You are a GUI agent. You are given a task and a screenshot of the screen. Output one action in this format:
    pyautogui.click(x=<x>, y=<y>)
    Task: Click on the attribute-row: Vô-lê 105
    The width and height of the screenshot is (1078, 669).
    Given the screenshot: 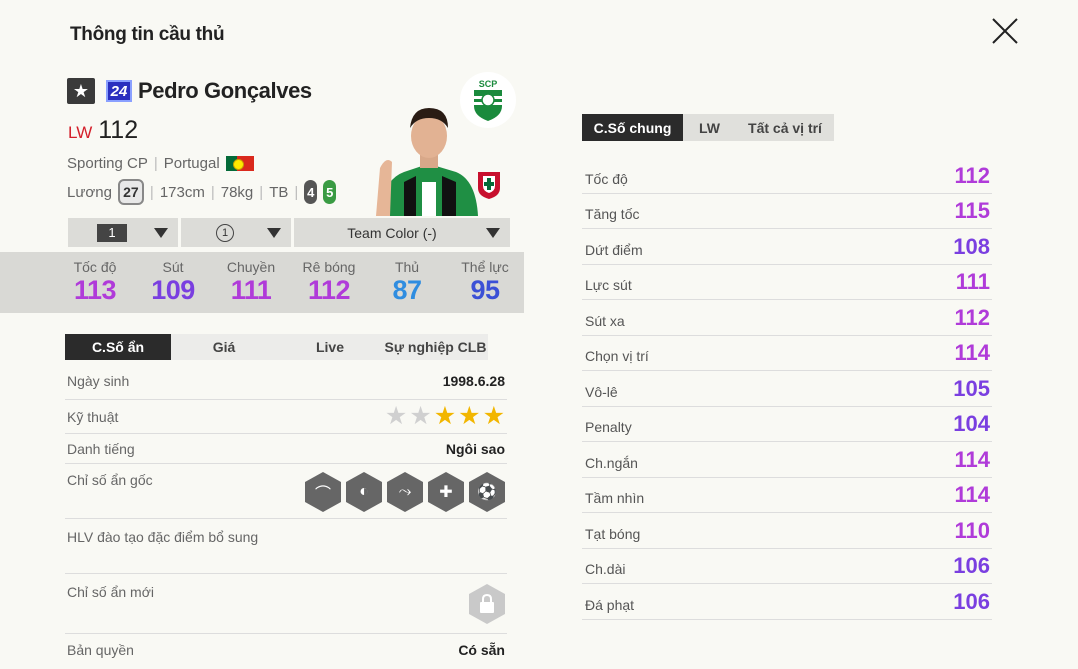 What is the action you would take?
    pyautogui.click(x=787, y=389)
    